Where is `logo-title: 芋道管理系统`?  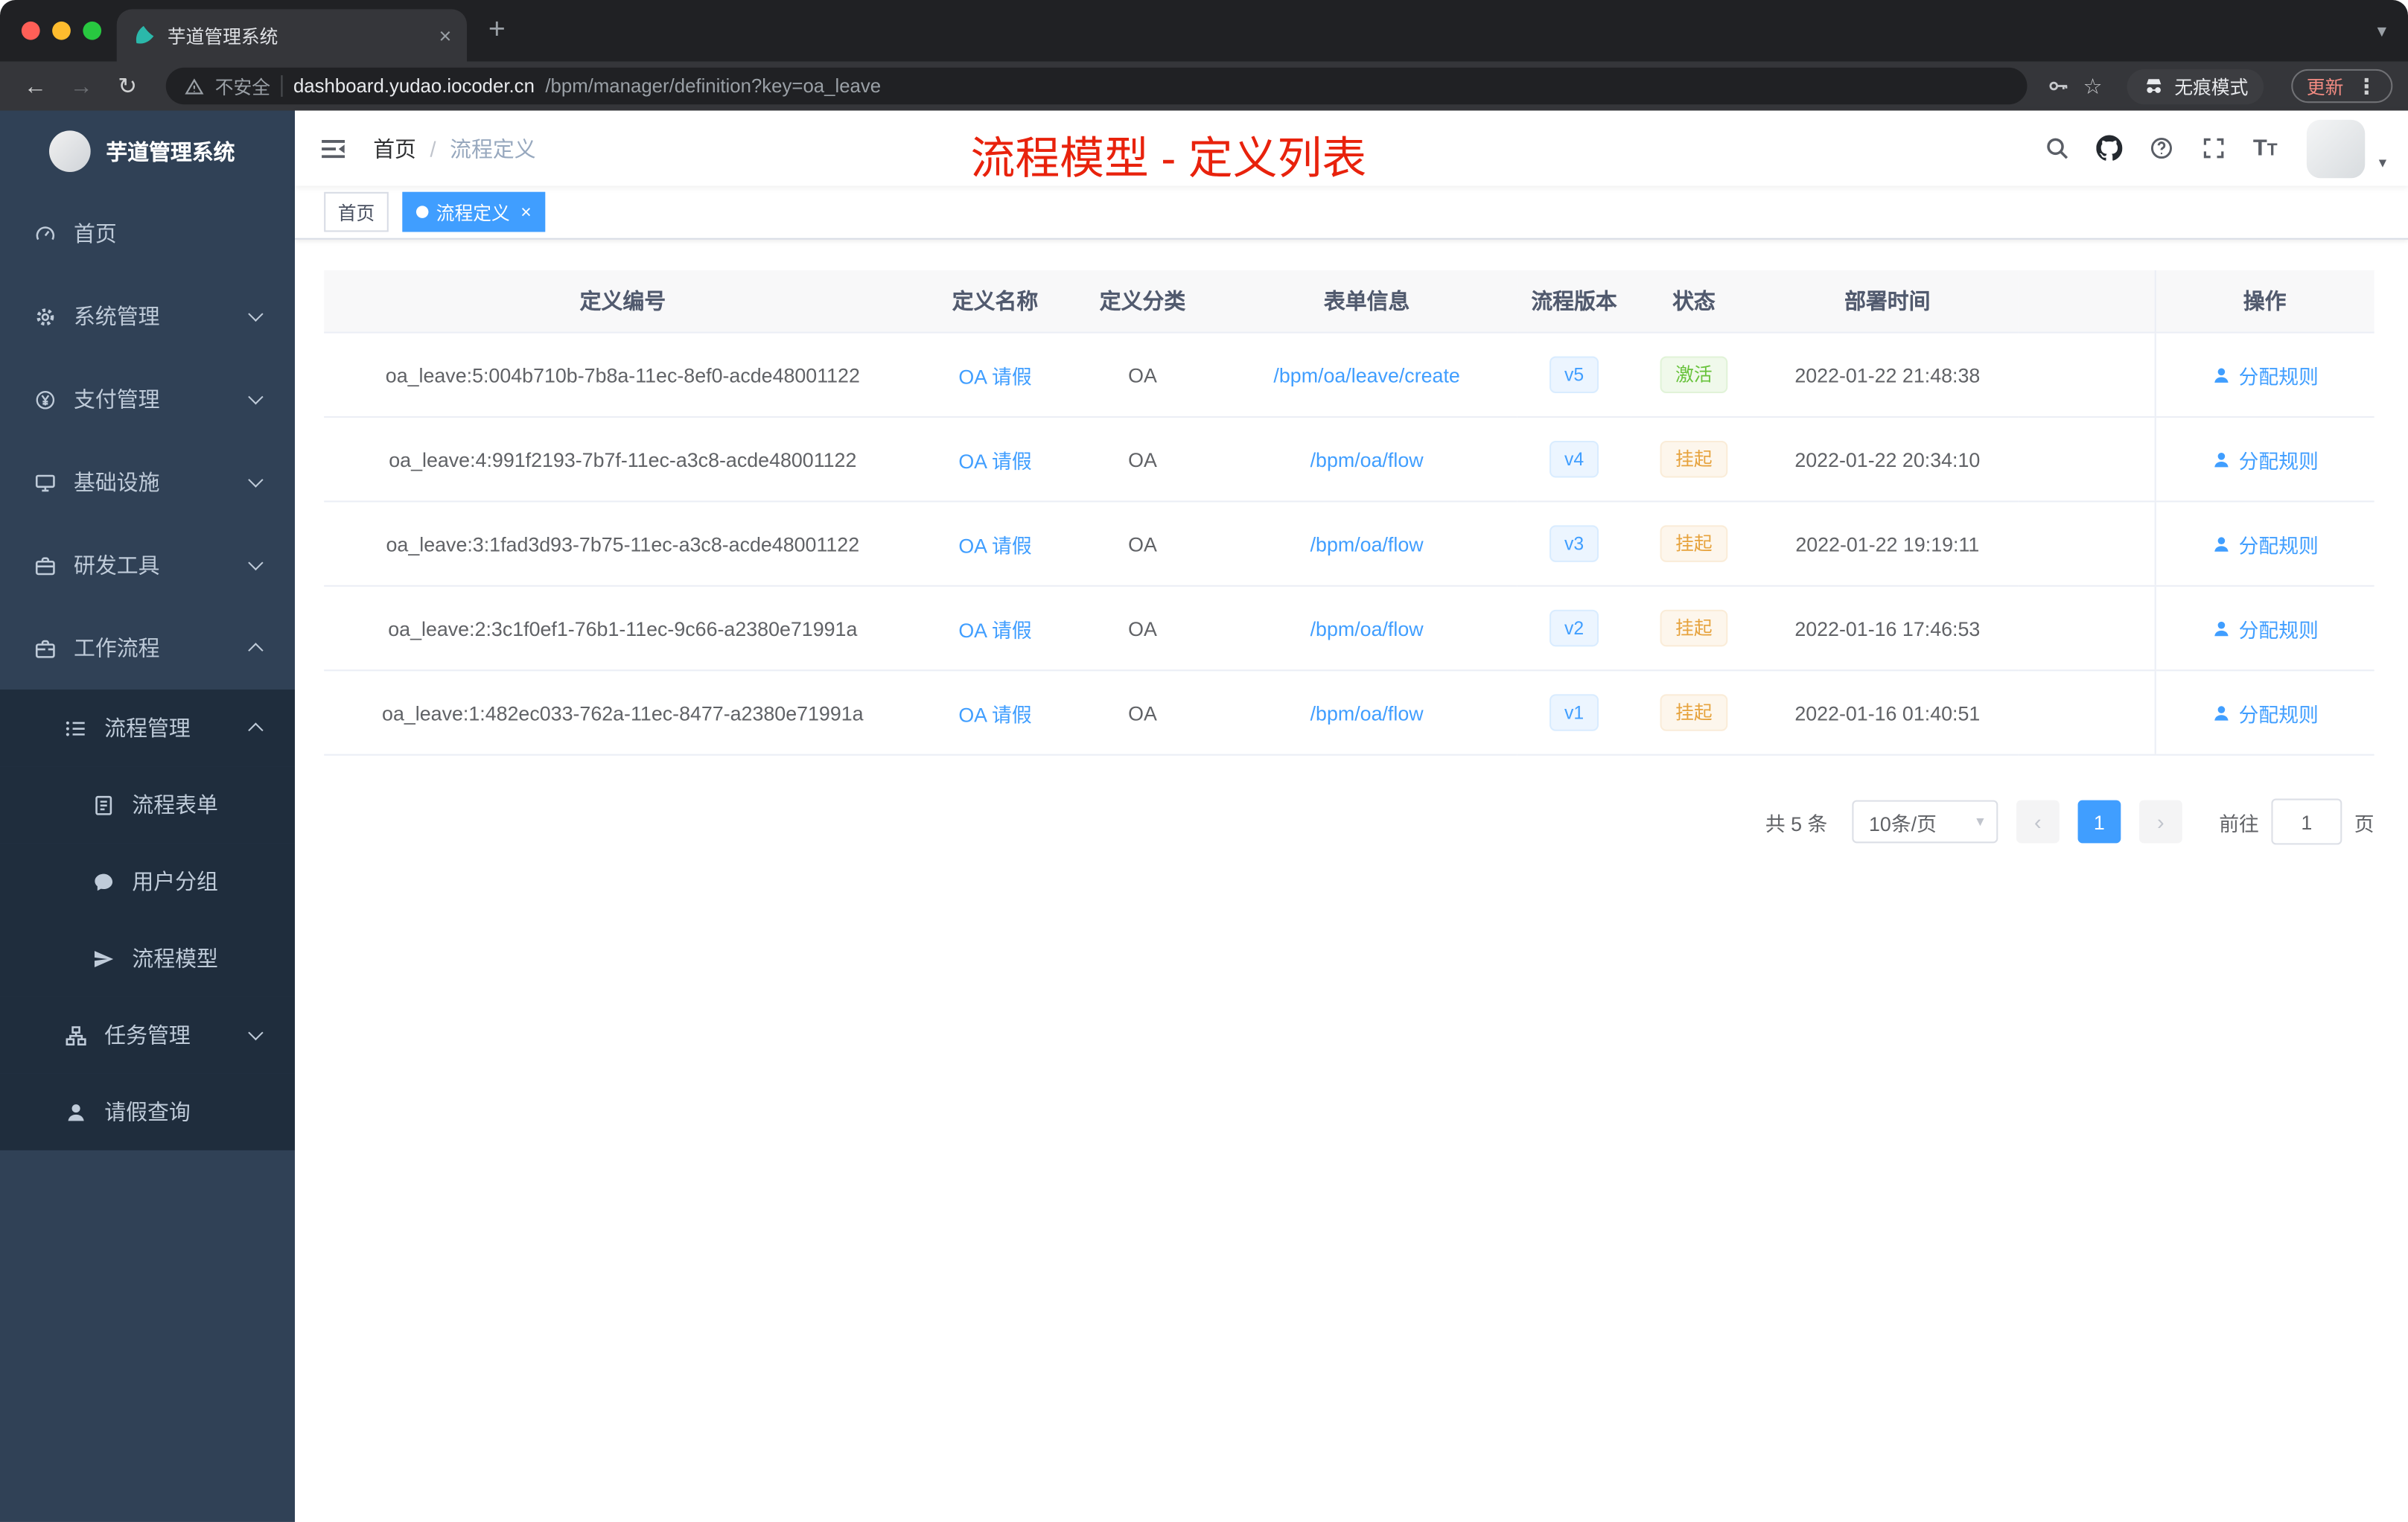 logo-title: 芋道管理系统 is located at coordinates (170, 151).